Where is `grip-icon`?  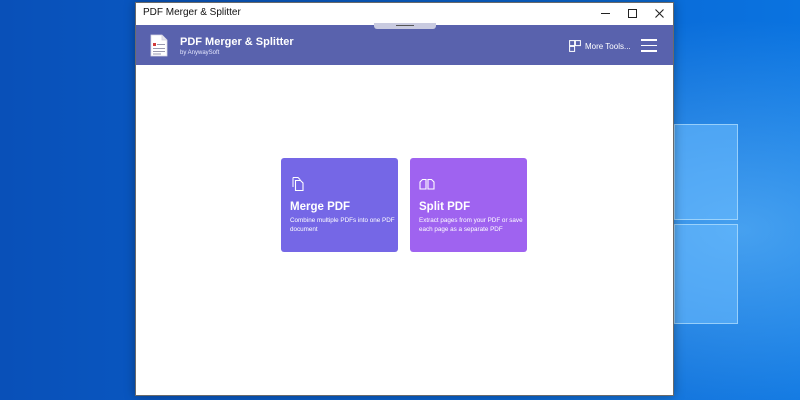
grip-icon is located at coordinates (405, 25).